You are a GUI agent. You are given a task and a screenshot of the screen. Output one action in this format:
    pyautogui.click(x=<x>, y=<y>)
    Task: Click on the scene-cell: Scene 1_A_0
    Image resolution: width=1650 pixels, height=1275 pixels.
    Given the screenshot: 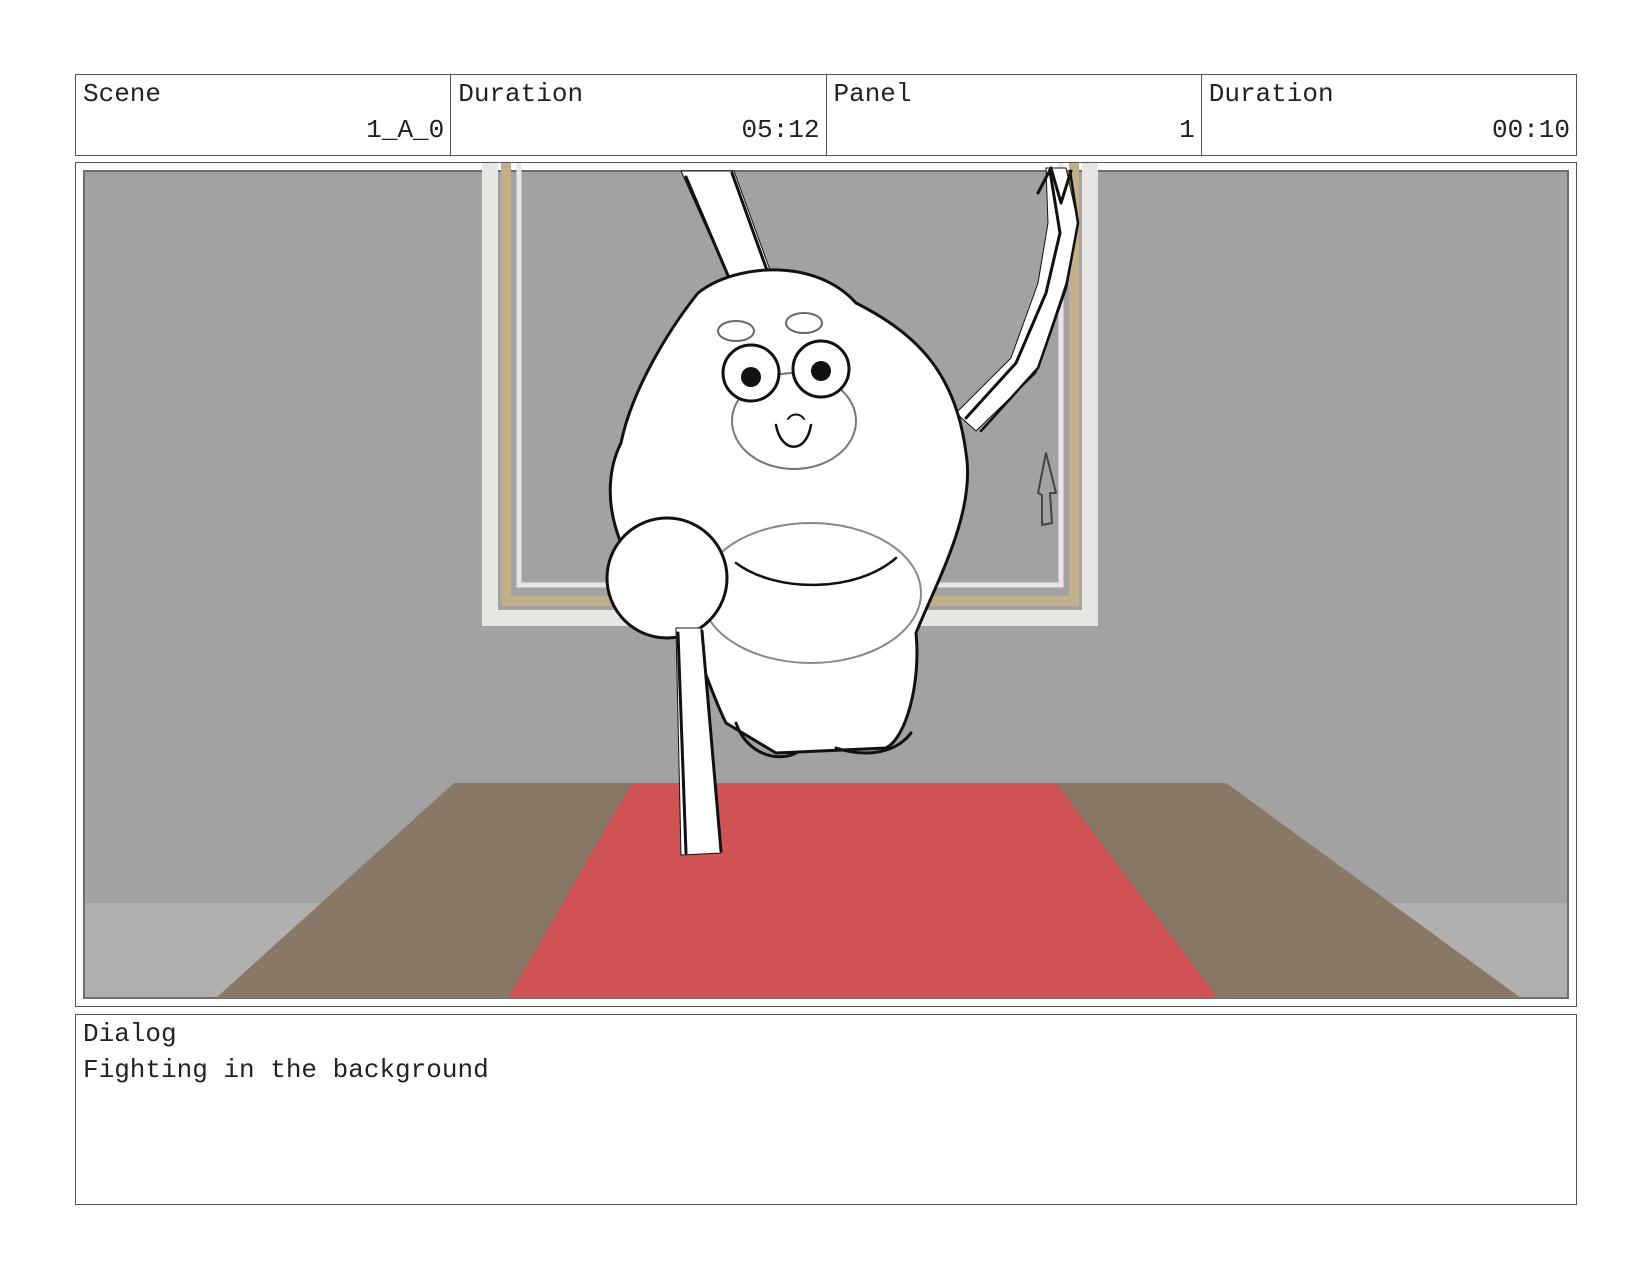 What is the action you would take?
    pyautogui.click(x=264, y=115)
    